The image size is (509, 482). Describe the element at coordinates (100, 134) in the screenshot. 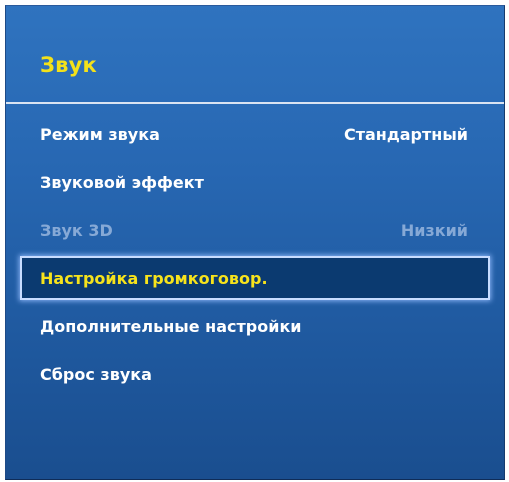

I see `menu-item-label: Режим звука` at that location.